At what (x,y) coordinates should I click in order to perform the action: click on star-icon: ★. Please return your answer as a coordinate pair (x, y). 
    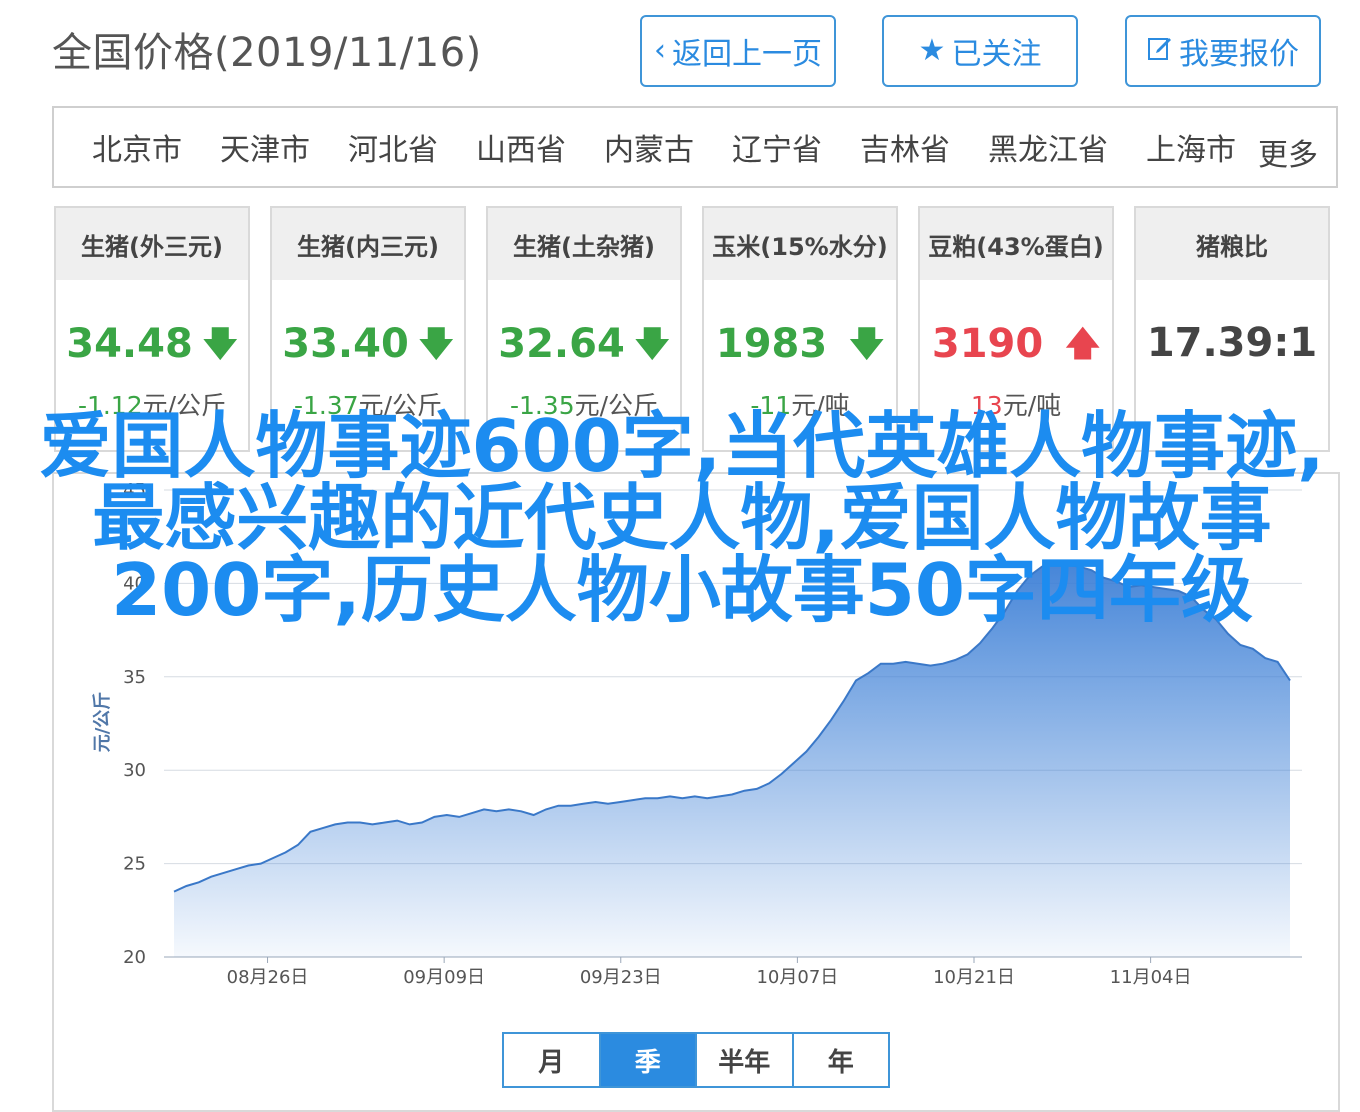
    Looking at the image, I should click on (932, 50).